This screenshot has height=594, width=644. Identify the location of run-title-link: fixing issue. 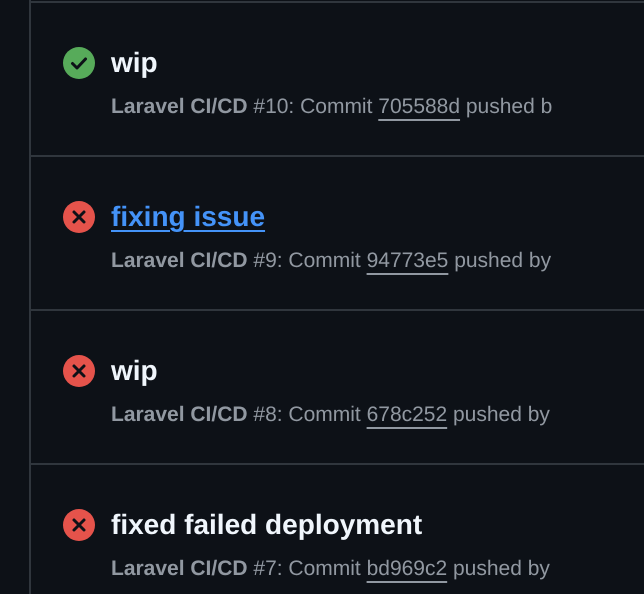
(188, 217).